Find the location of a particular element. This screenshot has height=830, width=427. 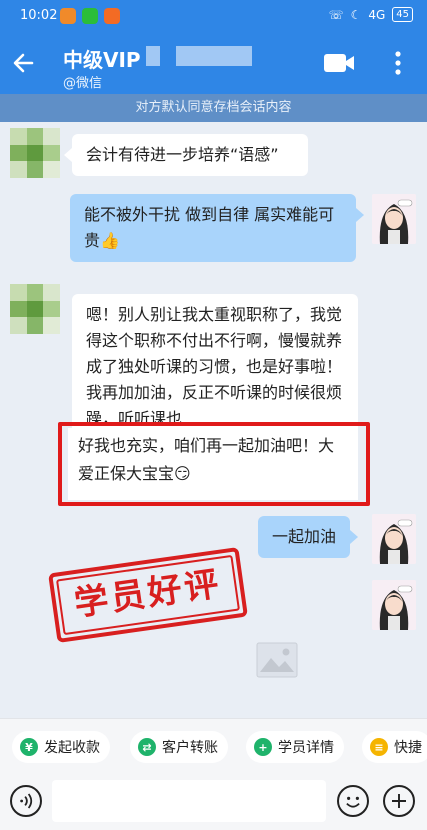

transfer-icon: ⇄ is located at coordinates (147, 747).